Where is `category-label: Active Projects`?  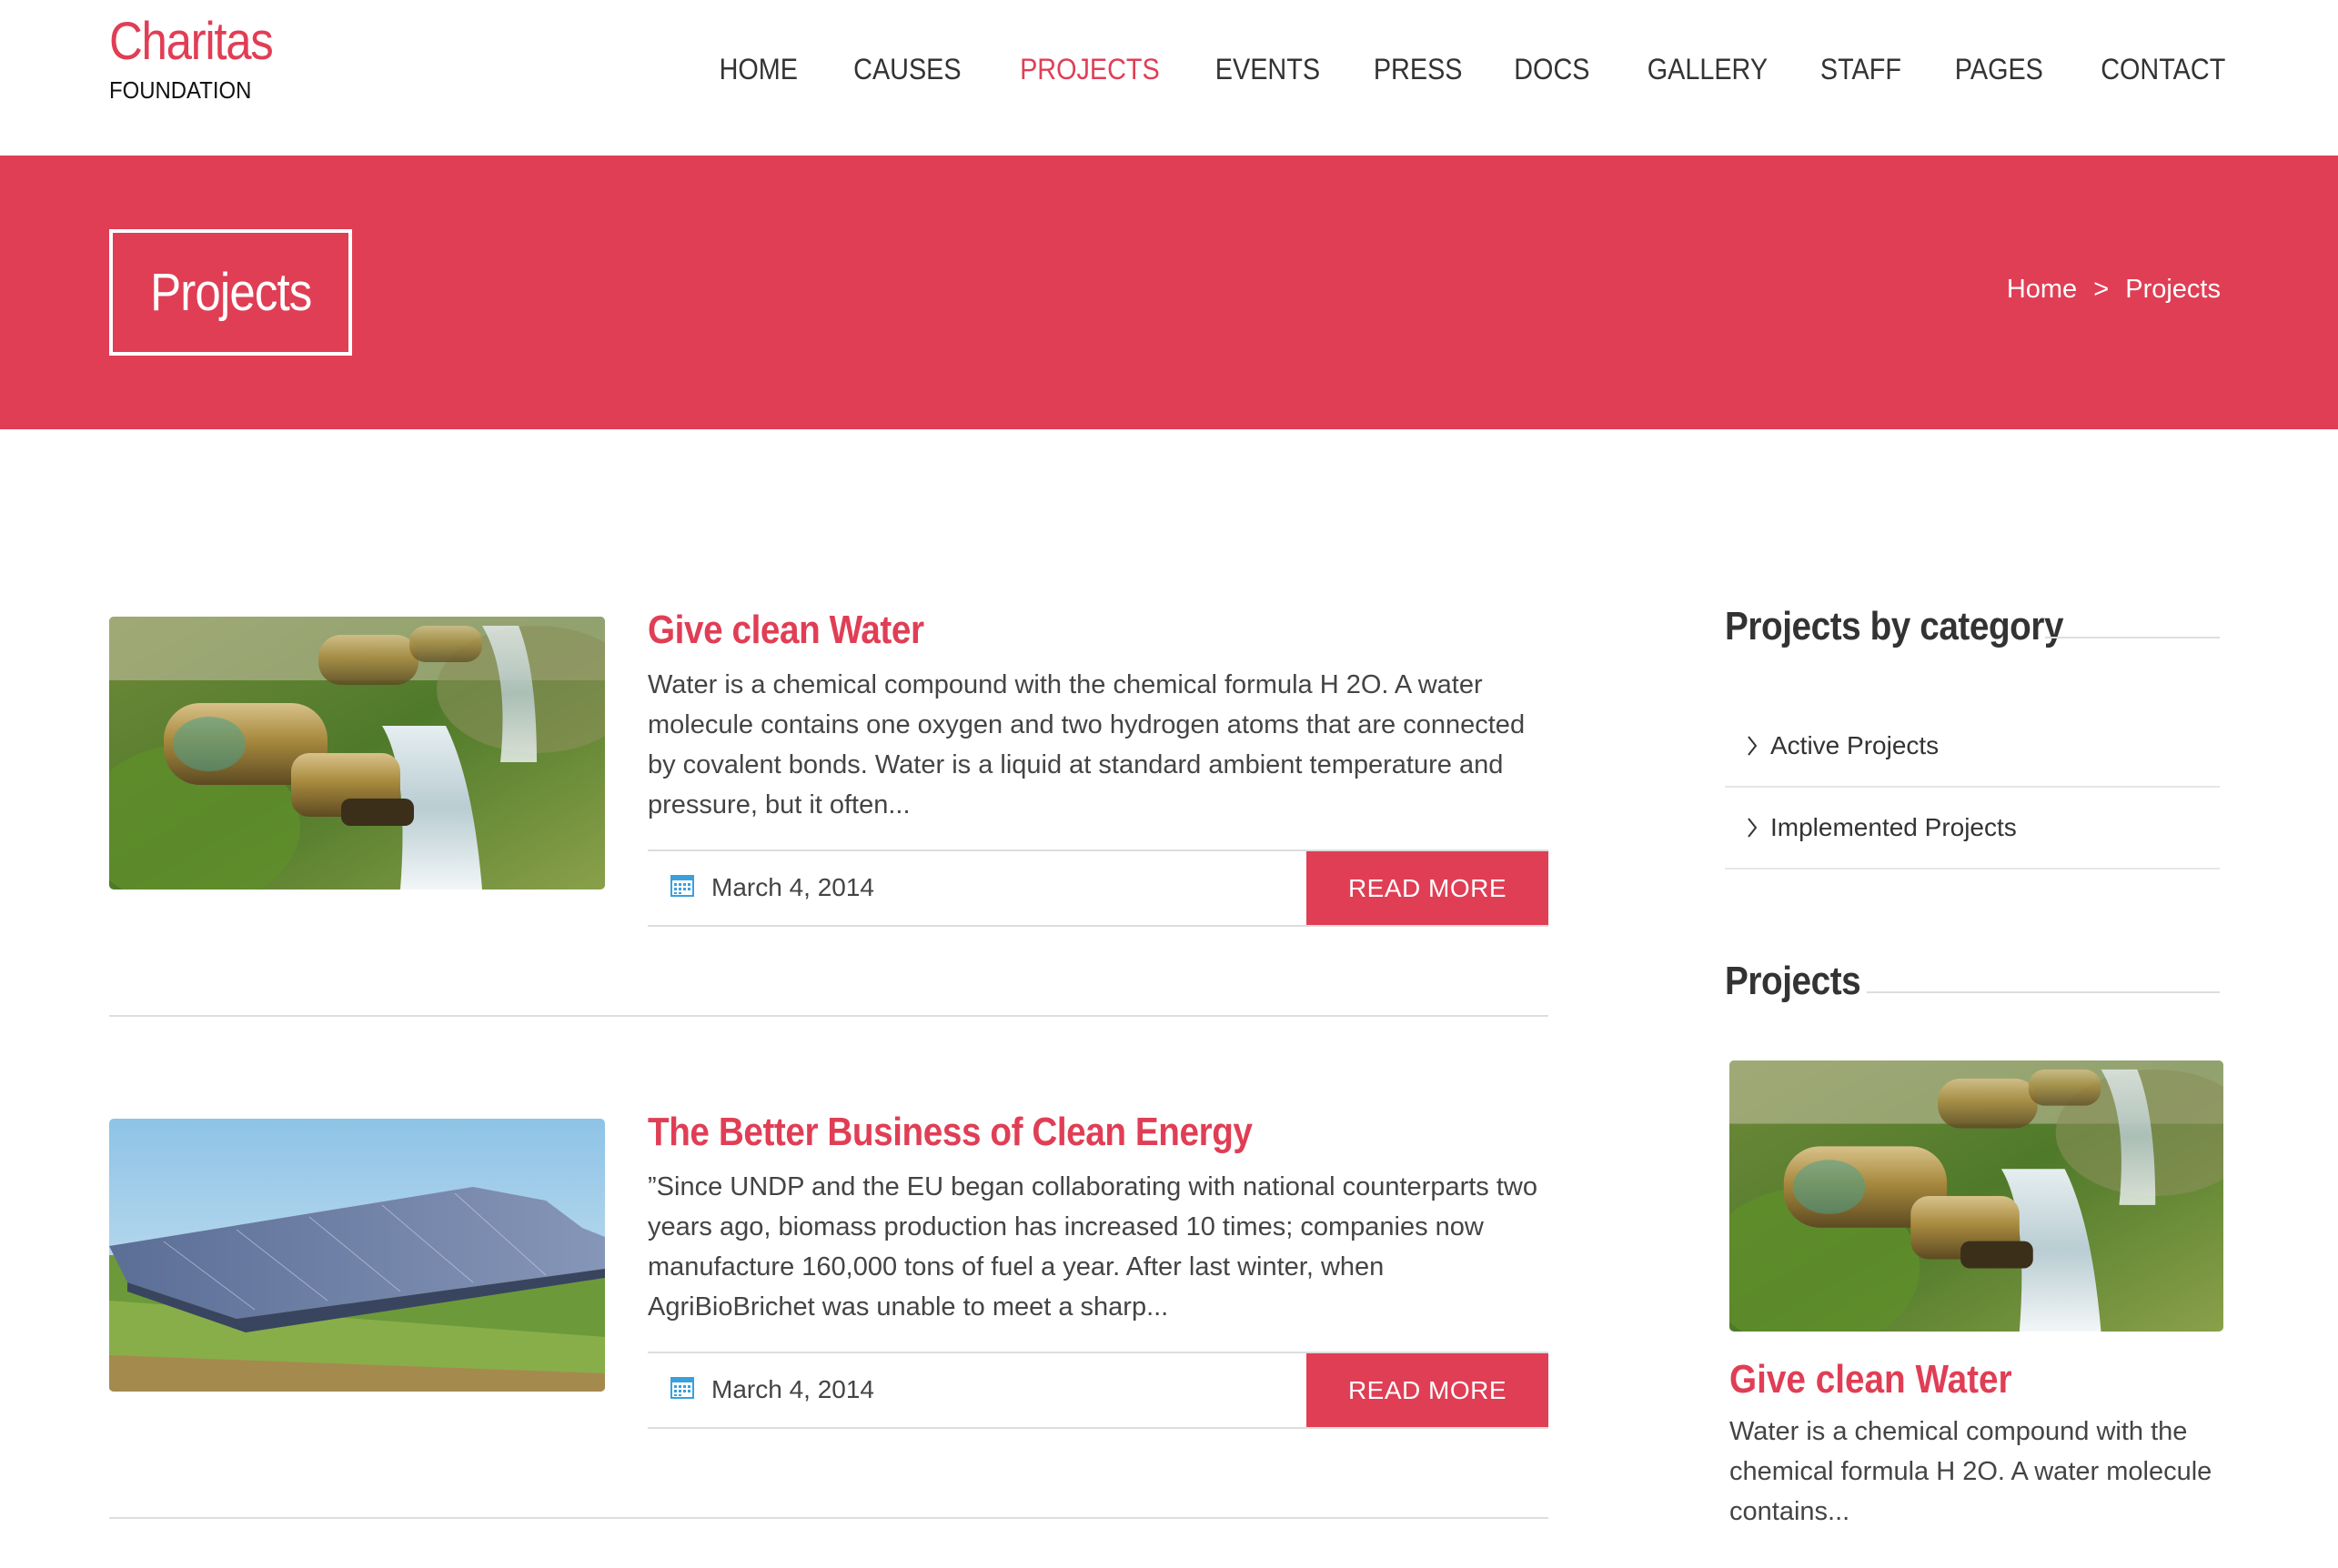 category-label: Active Projects is located at coordinates (1855, 745).